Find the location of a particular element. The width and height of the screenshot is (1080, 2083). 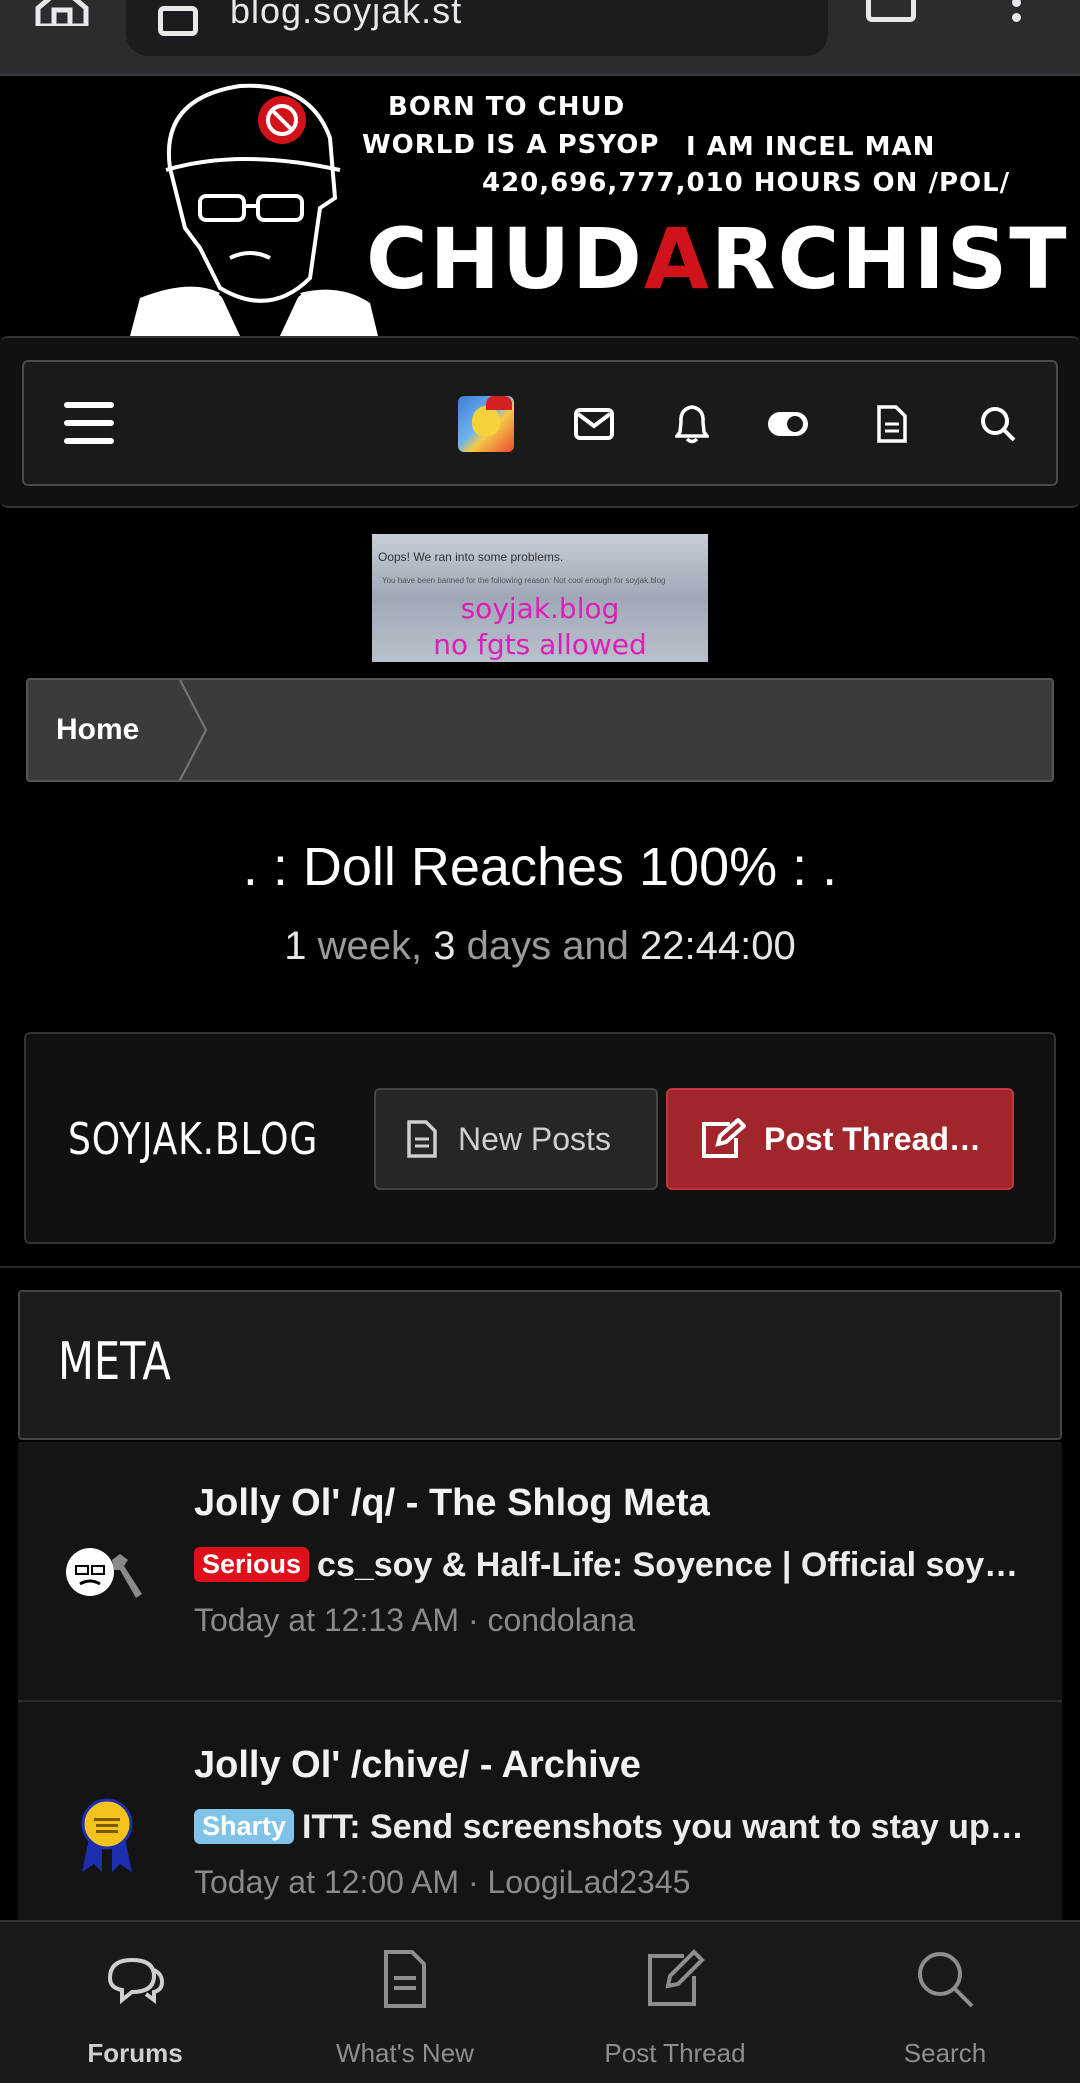

new-posts-label: New Posts is located at coordinates (534, 1138).